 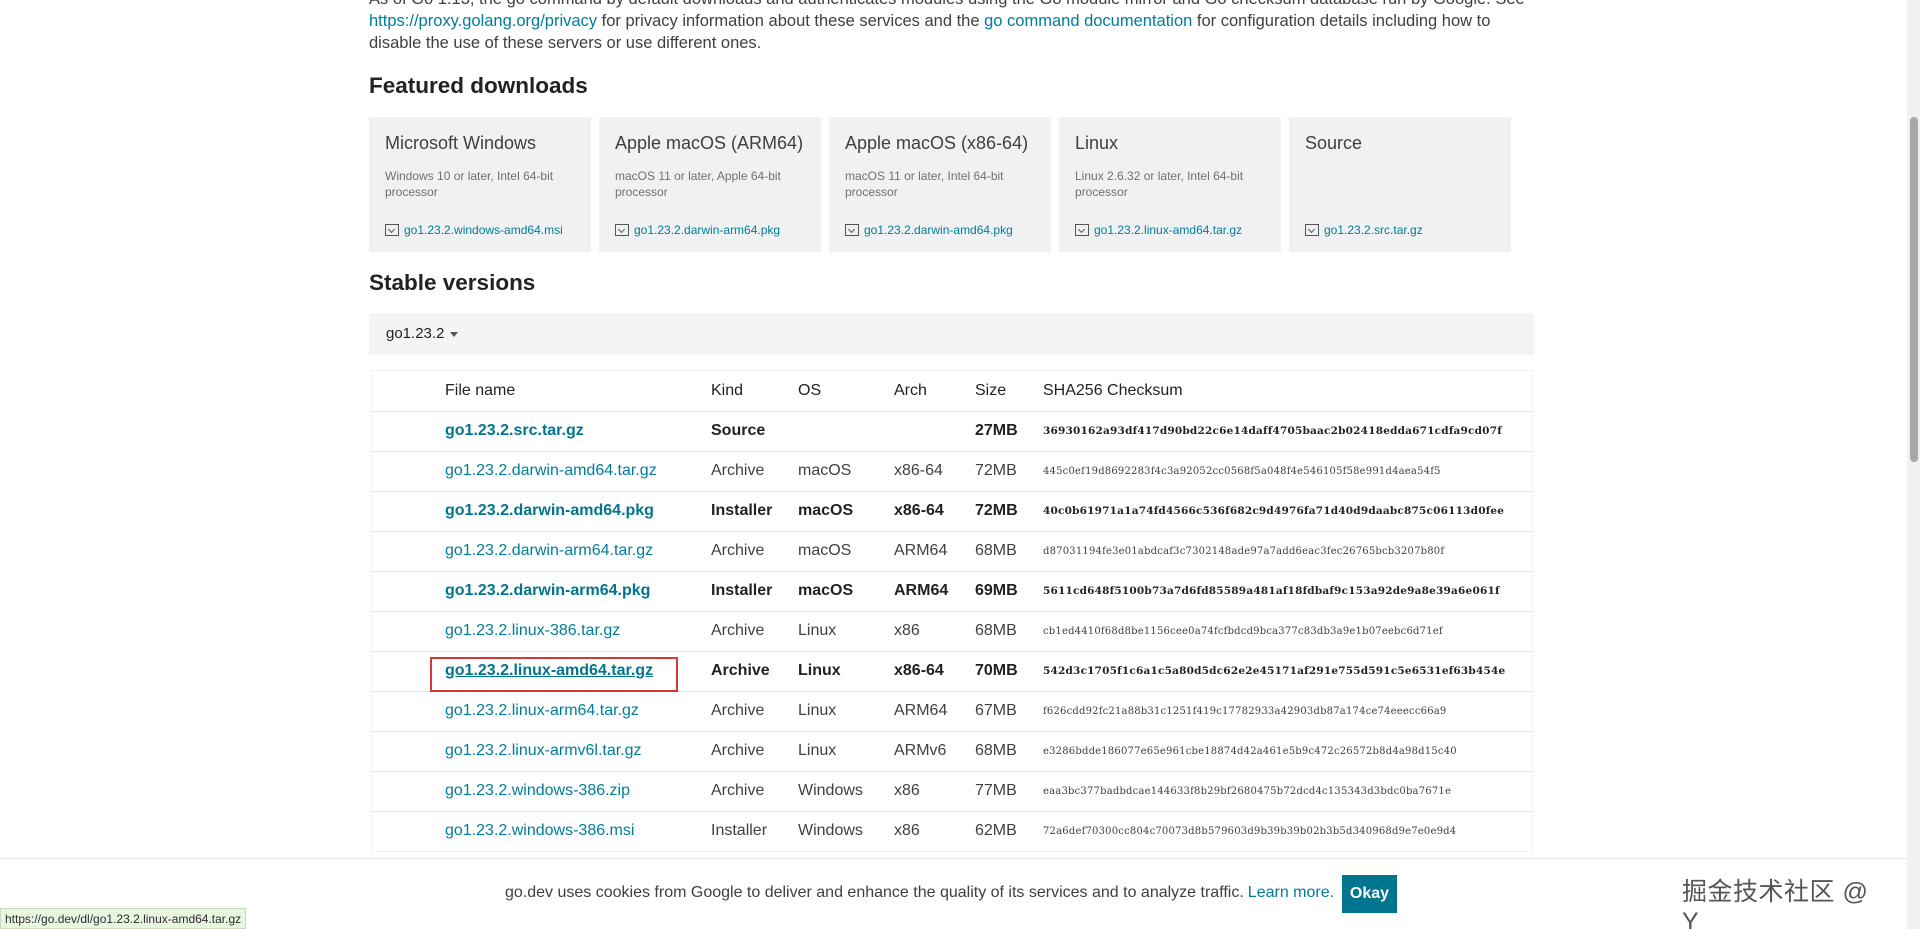 I want to click on card-download-link: go1.23.2.darwin-amd64.pkg, so click(x=929, y=230).